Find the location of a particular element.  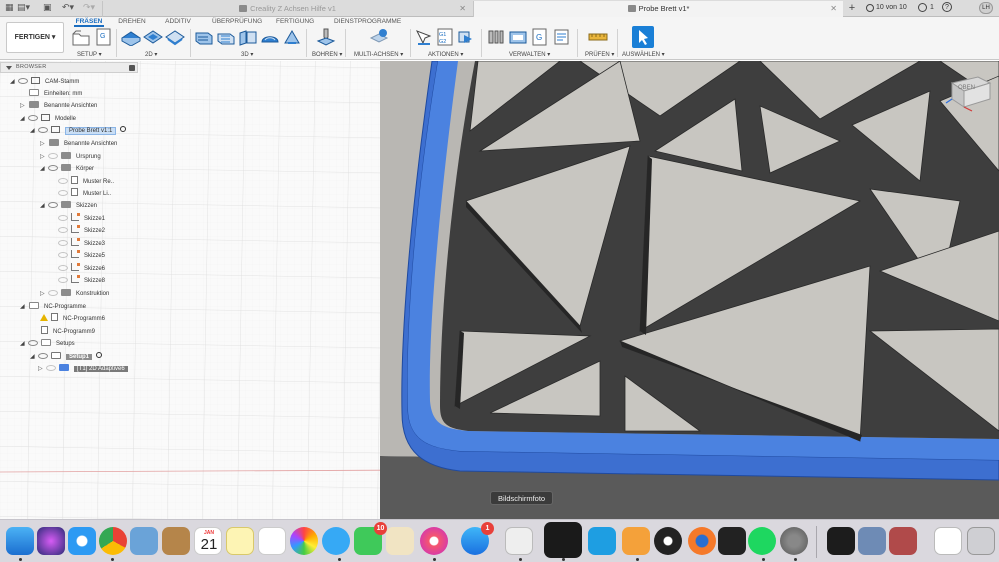

tree-body-muster-re: Muster Re.. is located at coordinates (82, 182).